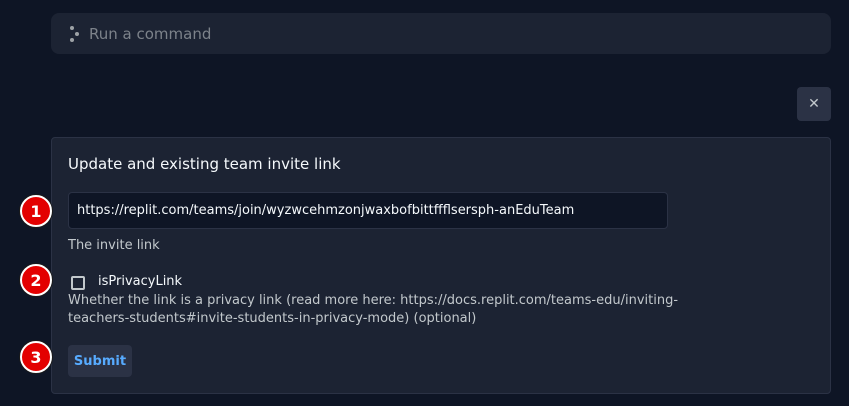  Describe the element at coordinates (36, 357) in the screenshot. I see `step-marker-3: 3` at that location.